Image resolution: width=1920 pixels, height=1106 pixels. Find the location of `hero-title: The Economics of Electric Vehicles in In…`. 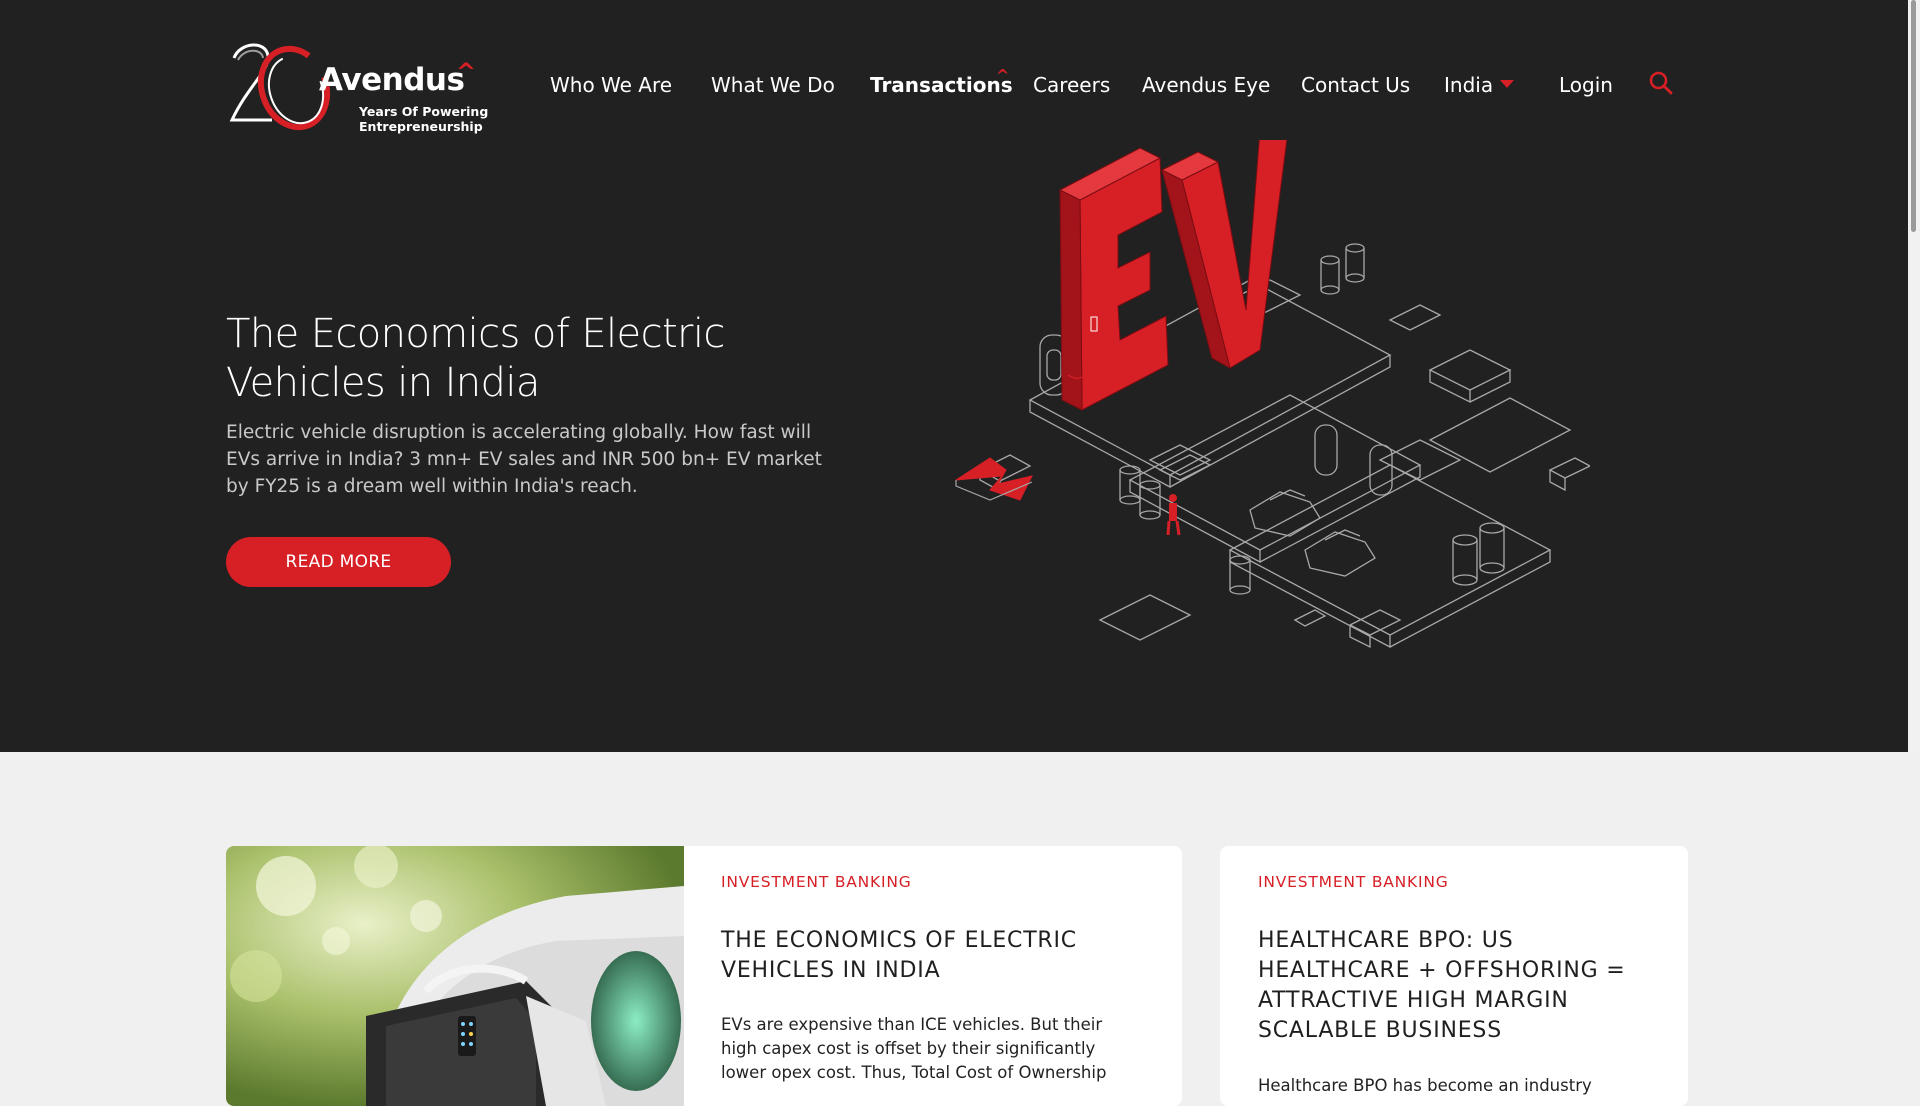

hero-title: The Economics of Electric Vehicles in In… is located at coordinates (475, 358).